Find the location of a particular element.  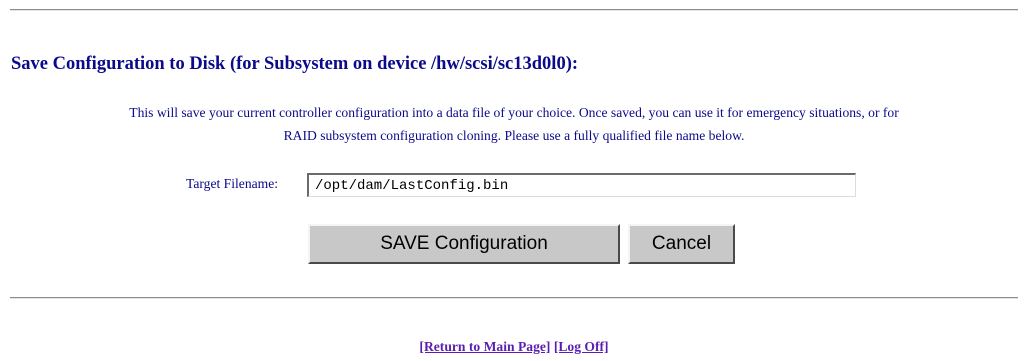

return-to-main-page-link: [Return to Main Page] is located at coordinates (484, 346).